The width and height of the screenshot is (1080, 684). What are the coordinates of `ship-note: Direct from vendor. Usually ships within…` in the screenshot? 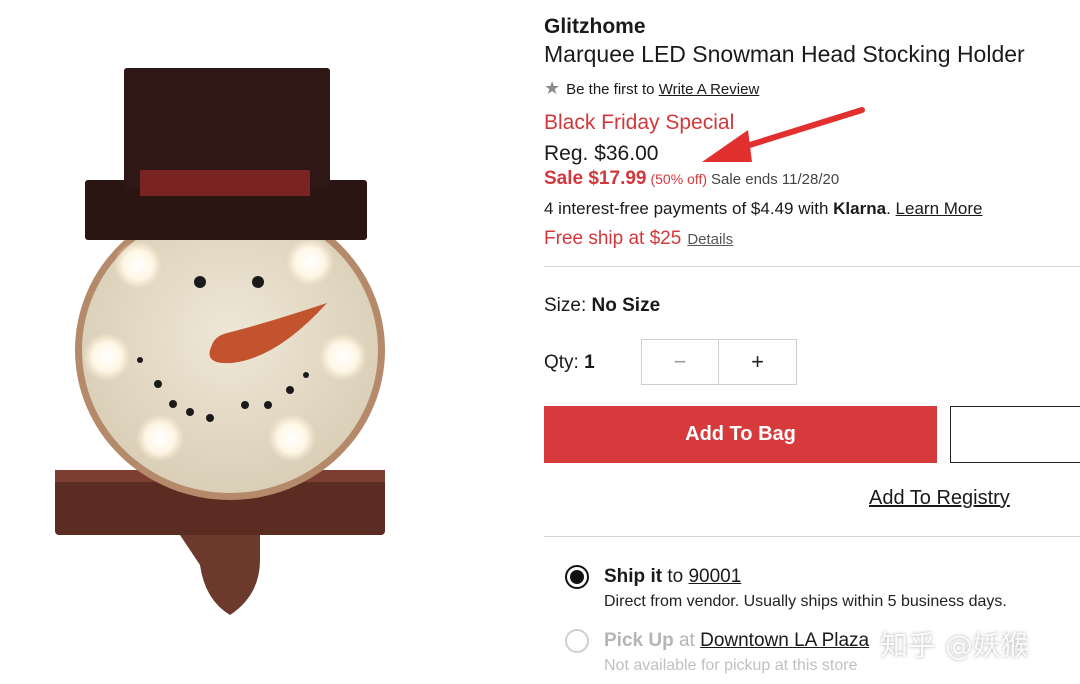 It's located at (805, 601).